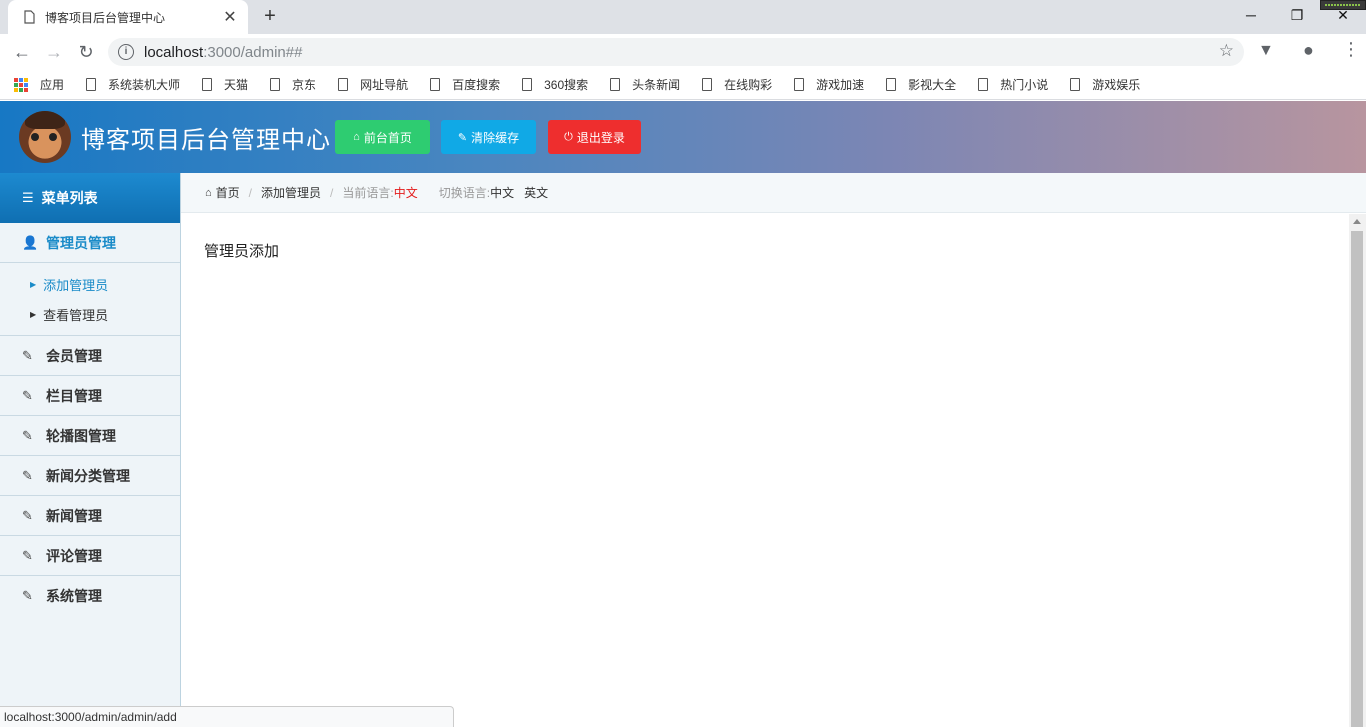 The height and width of the screenshot is (728, 1366). I want to click on bookmark-apps: 应用, so click(39, 84).